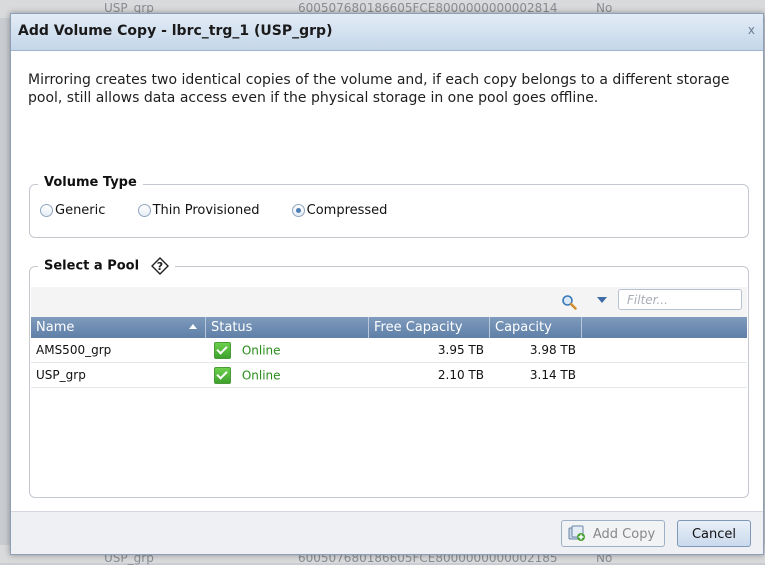 The image size is (765, 565). Describe the element at coordinates (536, 327) in the screenshot. I see `column-capacity: Capacity` at that location.